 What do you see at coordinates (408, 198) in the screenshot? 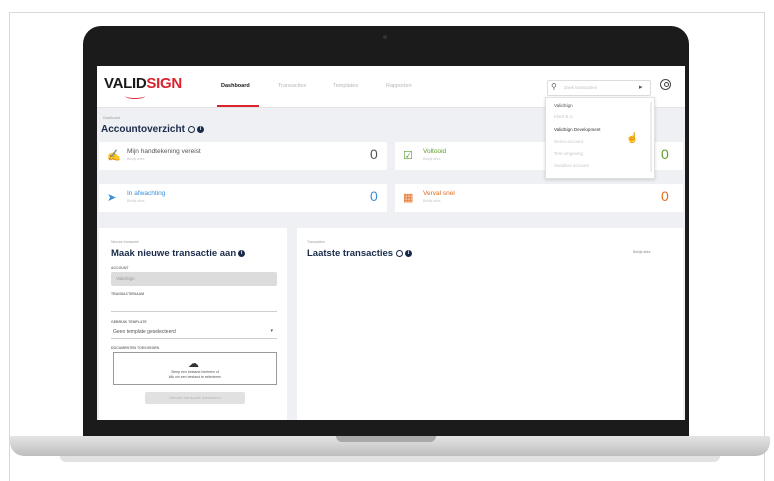
I see `calendar-icon: ▦` at bounding box center [408, 198].